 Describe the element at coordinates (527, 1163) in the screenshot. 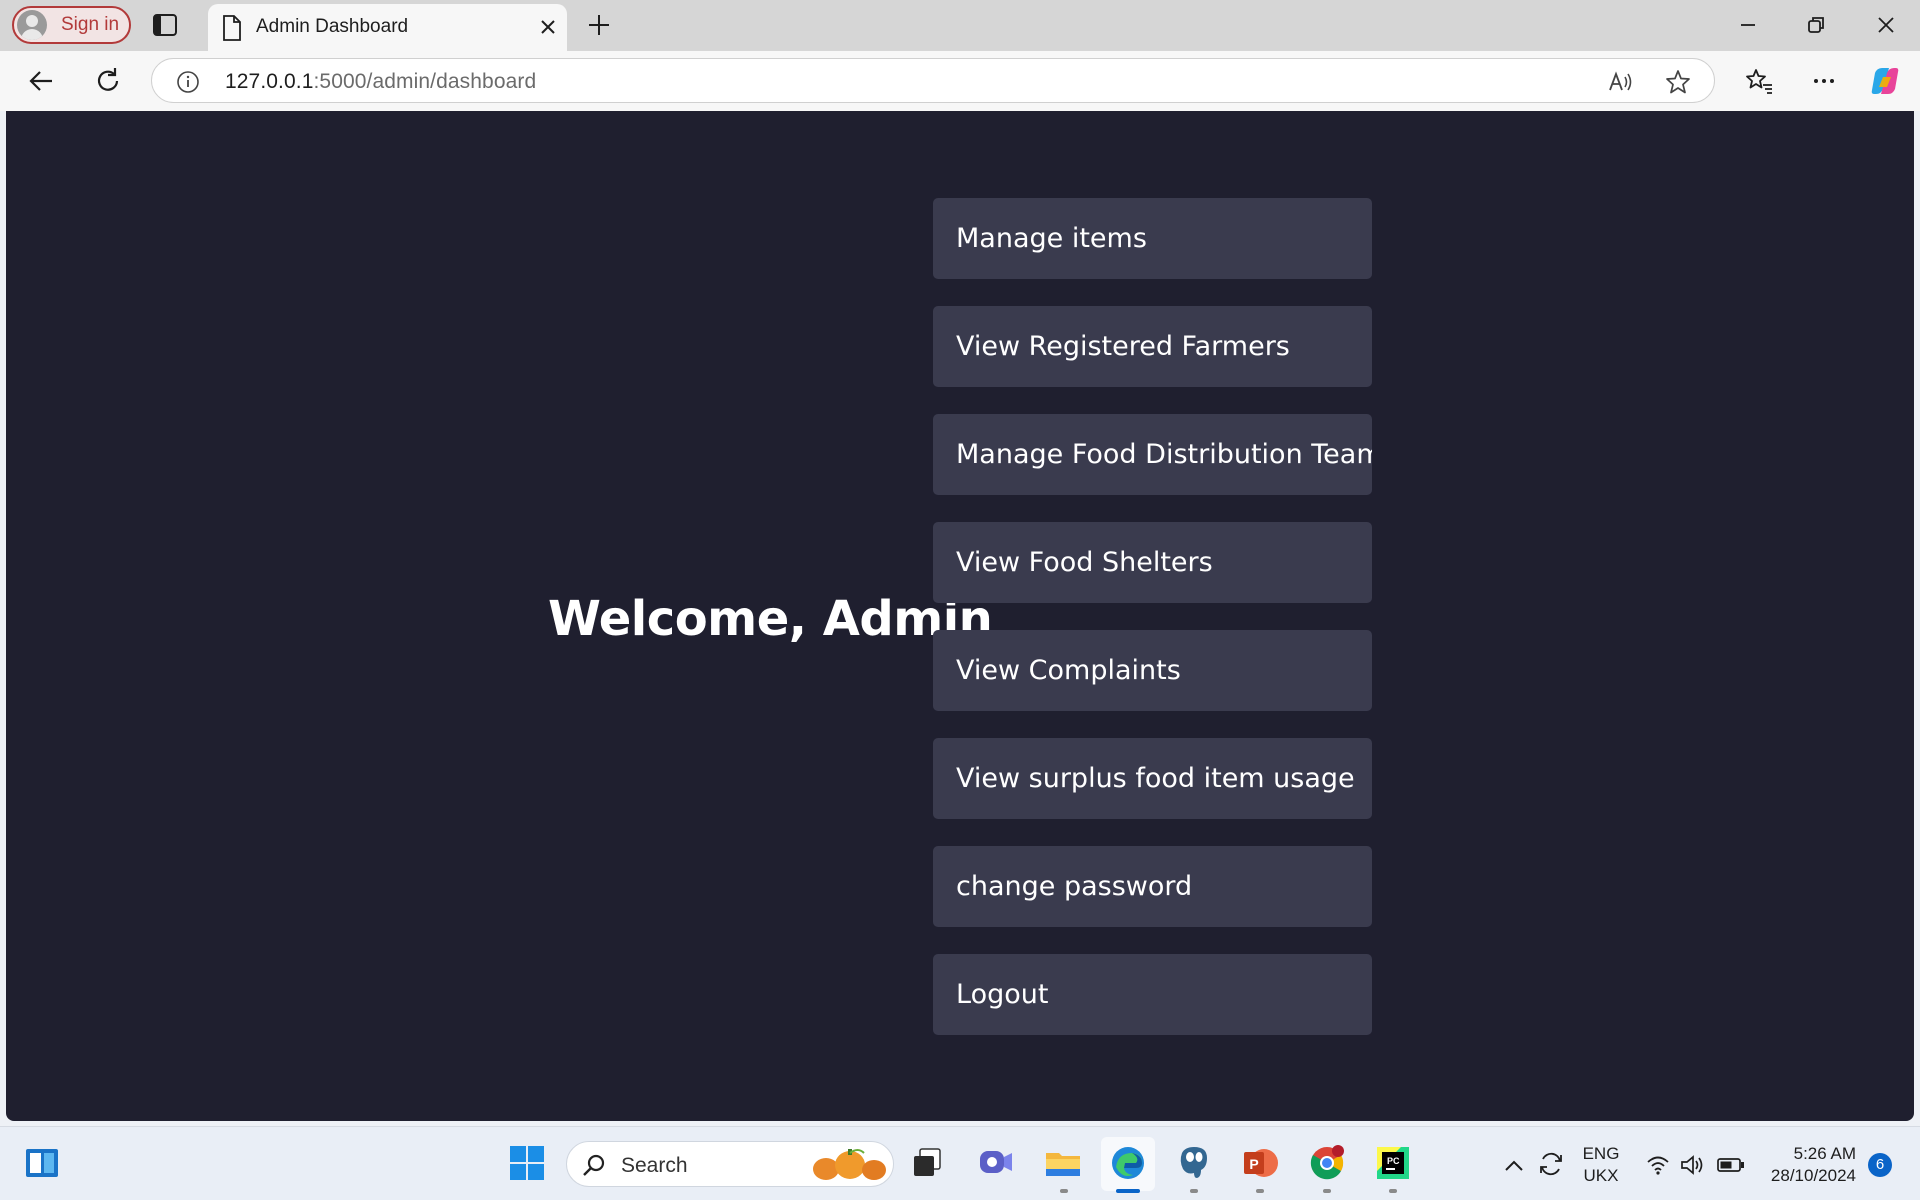

I see `start-windows-icon` at that location.